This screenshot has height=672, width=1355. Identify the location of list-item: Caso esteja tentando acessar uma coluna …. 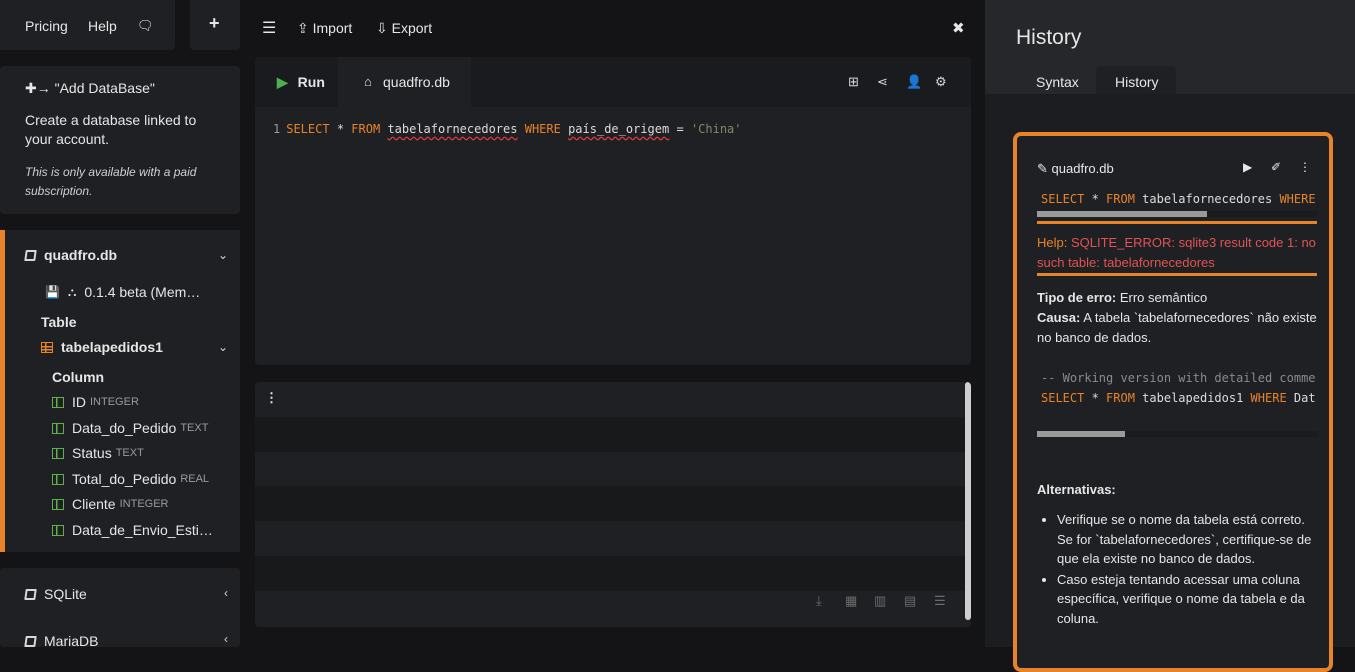
(1189, 599).